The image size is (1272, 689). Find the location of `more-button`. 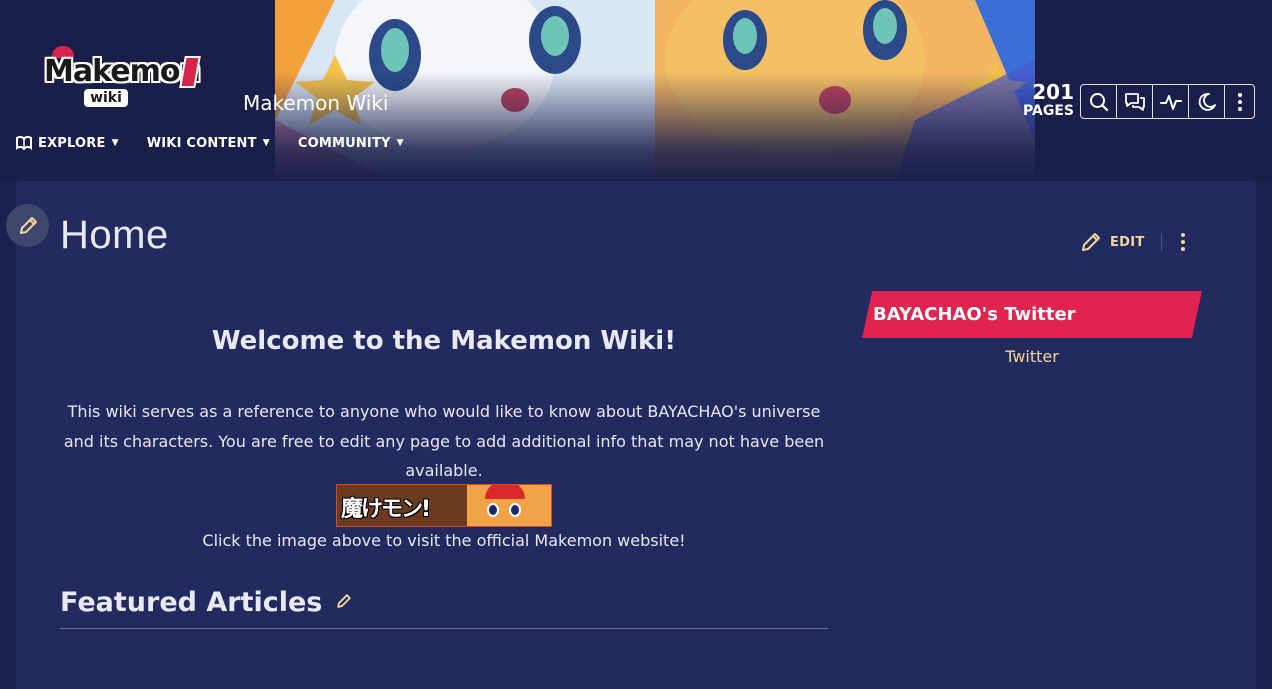

more-button is located at coordinates (1239, 101).